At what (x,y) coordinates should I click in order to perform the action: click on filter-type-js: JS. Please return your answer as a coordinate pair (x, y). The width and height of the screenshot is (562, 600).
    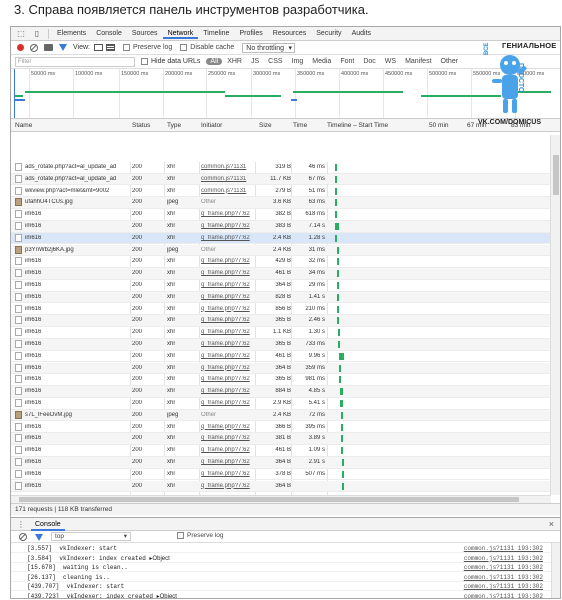
    Looking at the image, I should click on (255, 61).